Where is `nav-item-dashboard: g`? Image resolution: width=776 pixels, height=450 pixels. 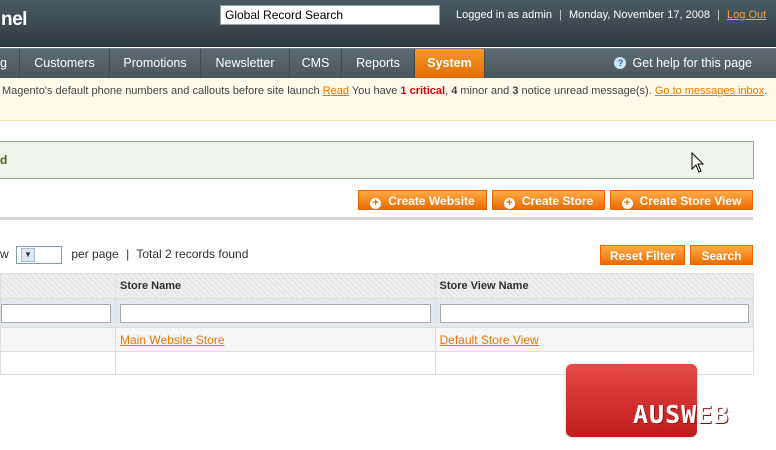
nav-item-dashboard: g is located at coordinates (10, 63).